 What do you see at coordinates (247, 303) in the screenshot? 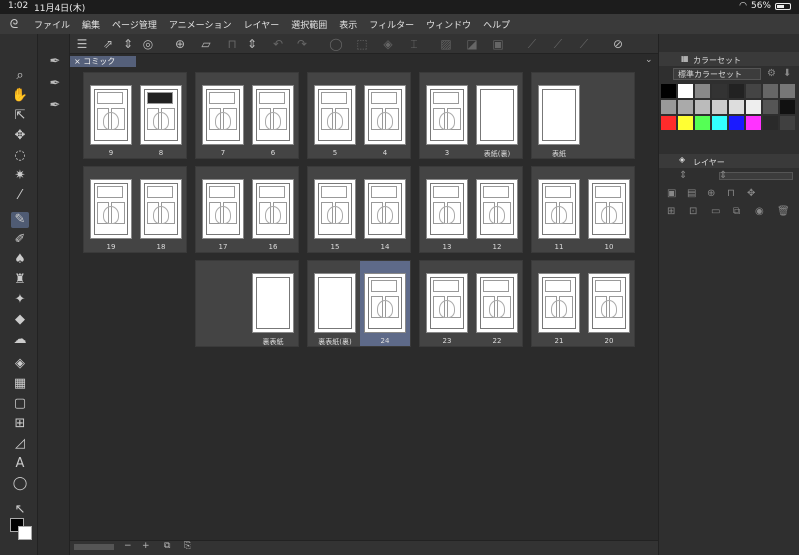
I see `spread-back-cover: 裏表紙` at bounding box center [247, 303].